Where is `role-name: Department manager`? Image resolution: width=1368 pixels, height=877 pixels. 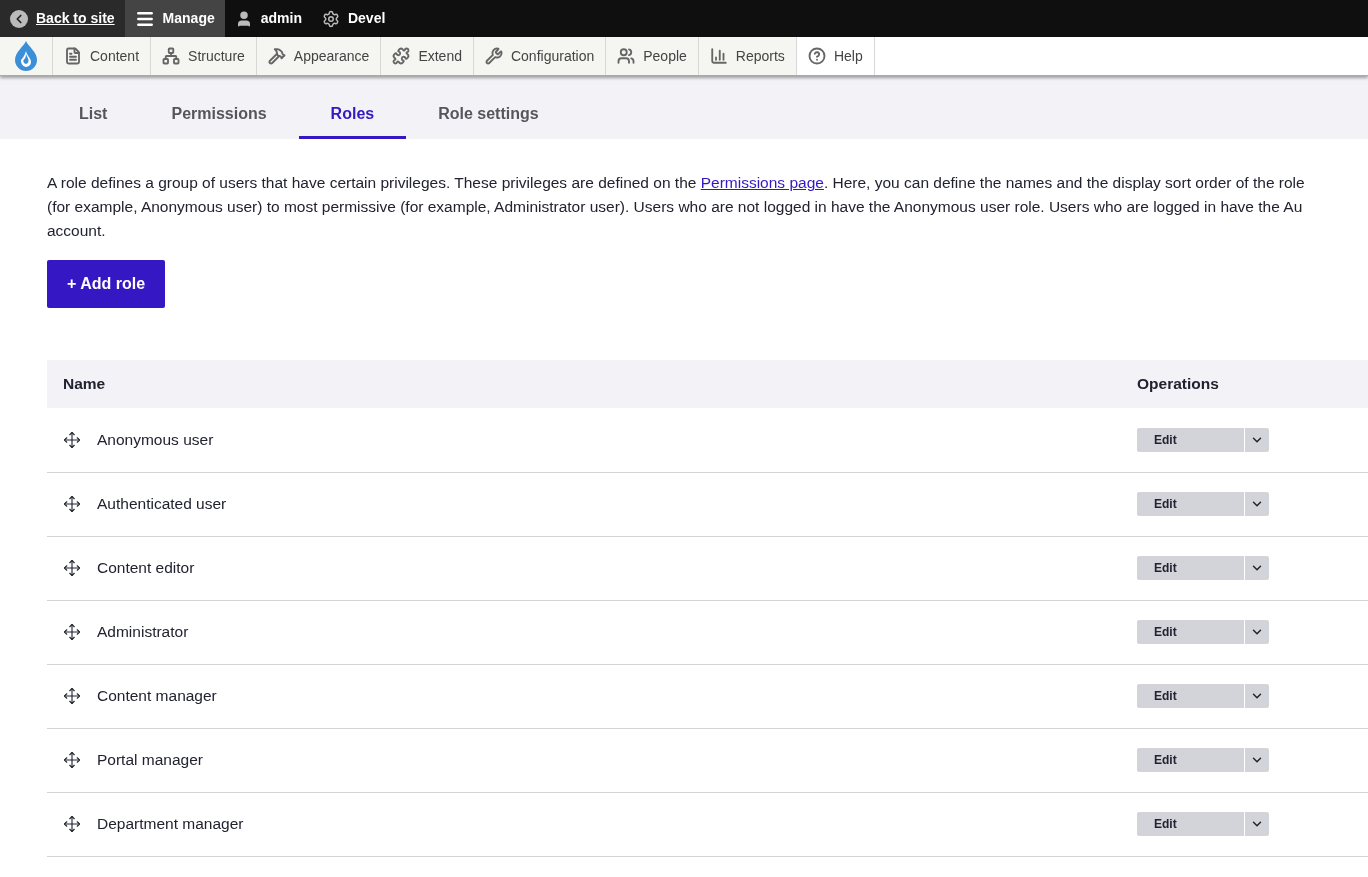
role-name: Department manager is located at coordinates (170, 824).